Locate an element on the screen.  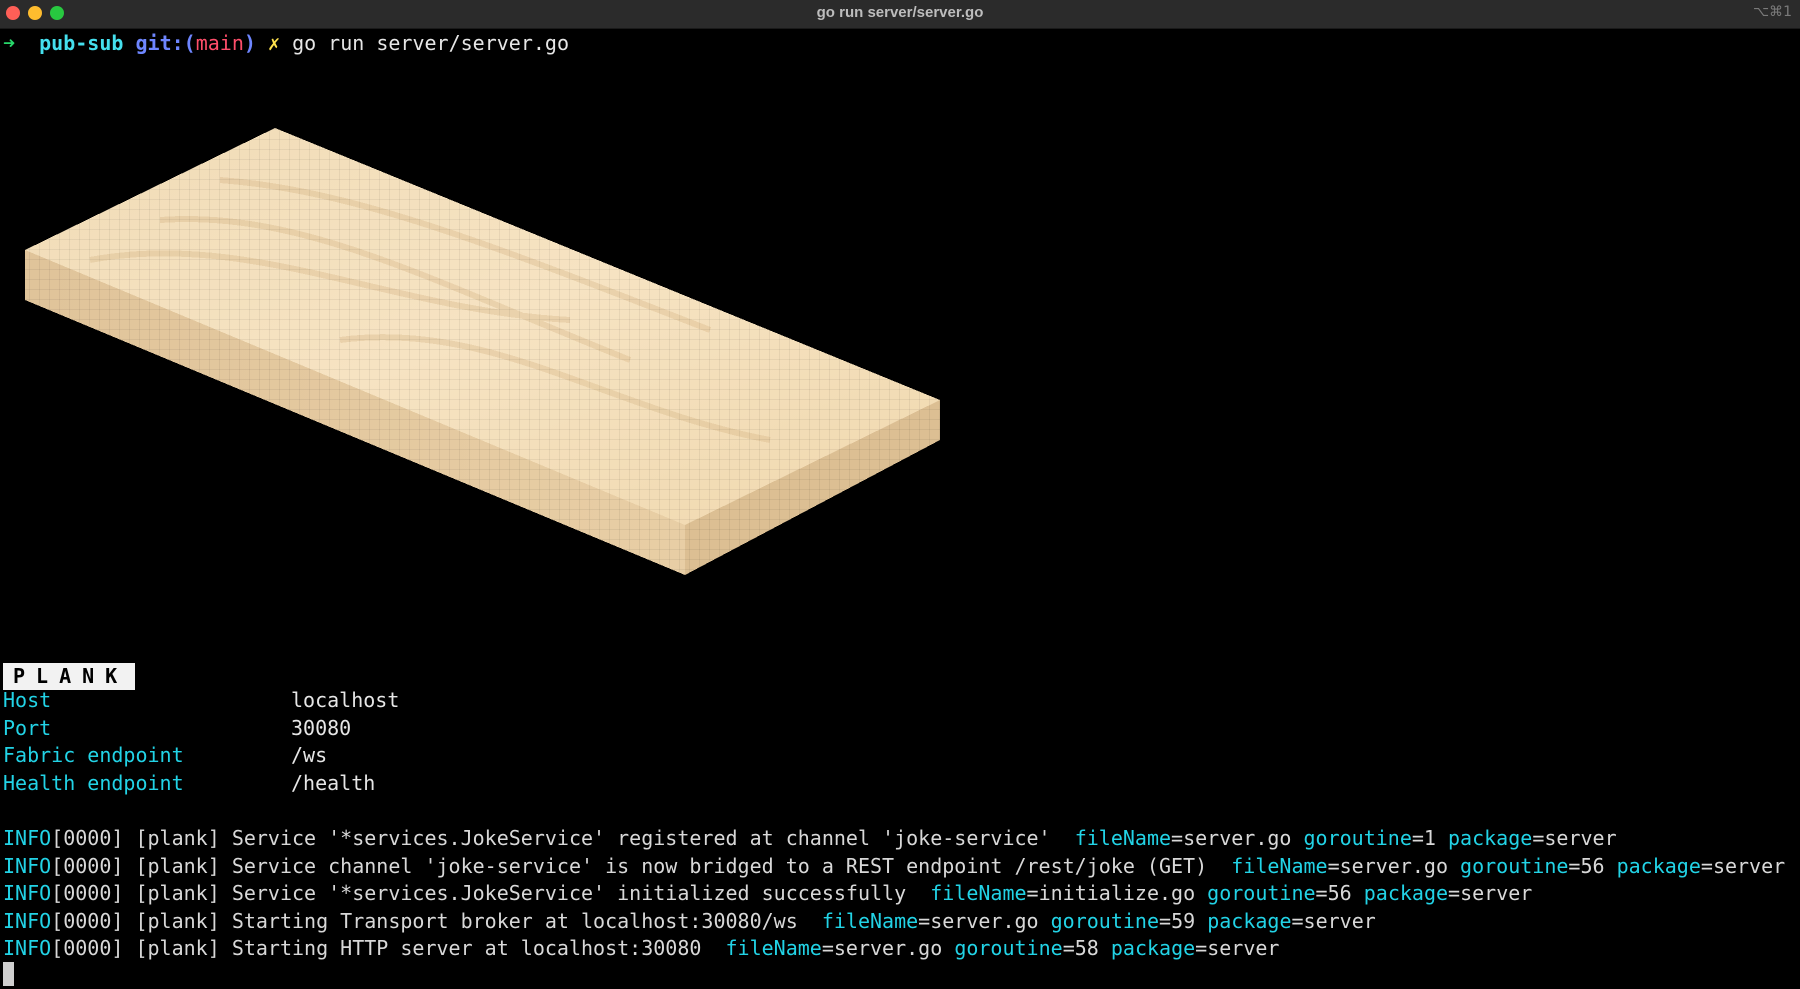
plank-banner: PLANK is located at coordinates (69, 676).